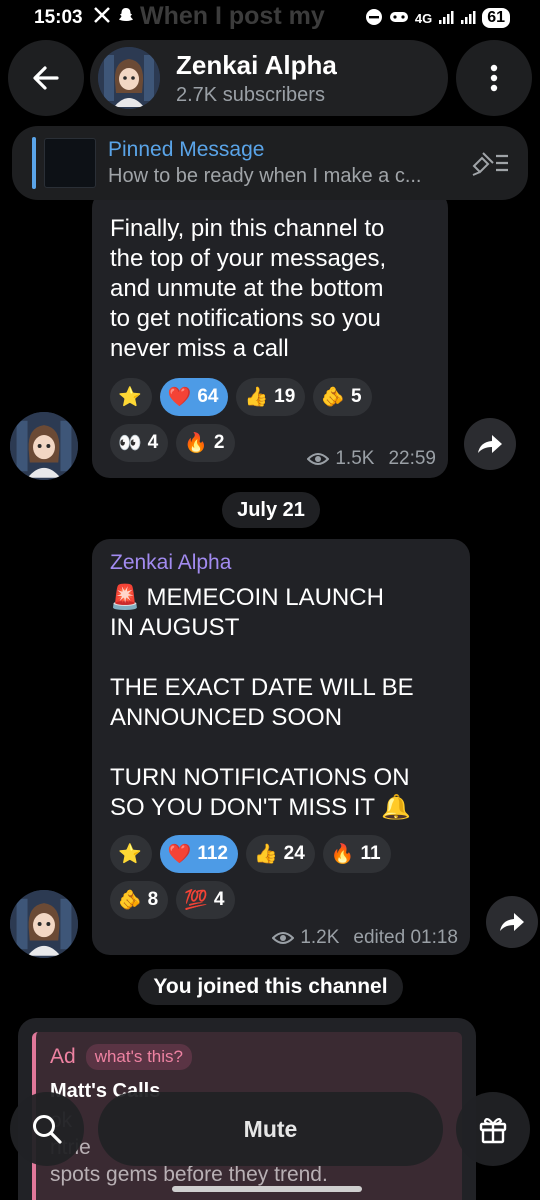 The image size is (540, 1200). I want to click on message-time: 22:59, so click(412, 458).